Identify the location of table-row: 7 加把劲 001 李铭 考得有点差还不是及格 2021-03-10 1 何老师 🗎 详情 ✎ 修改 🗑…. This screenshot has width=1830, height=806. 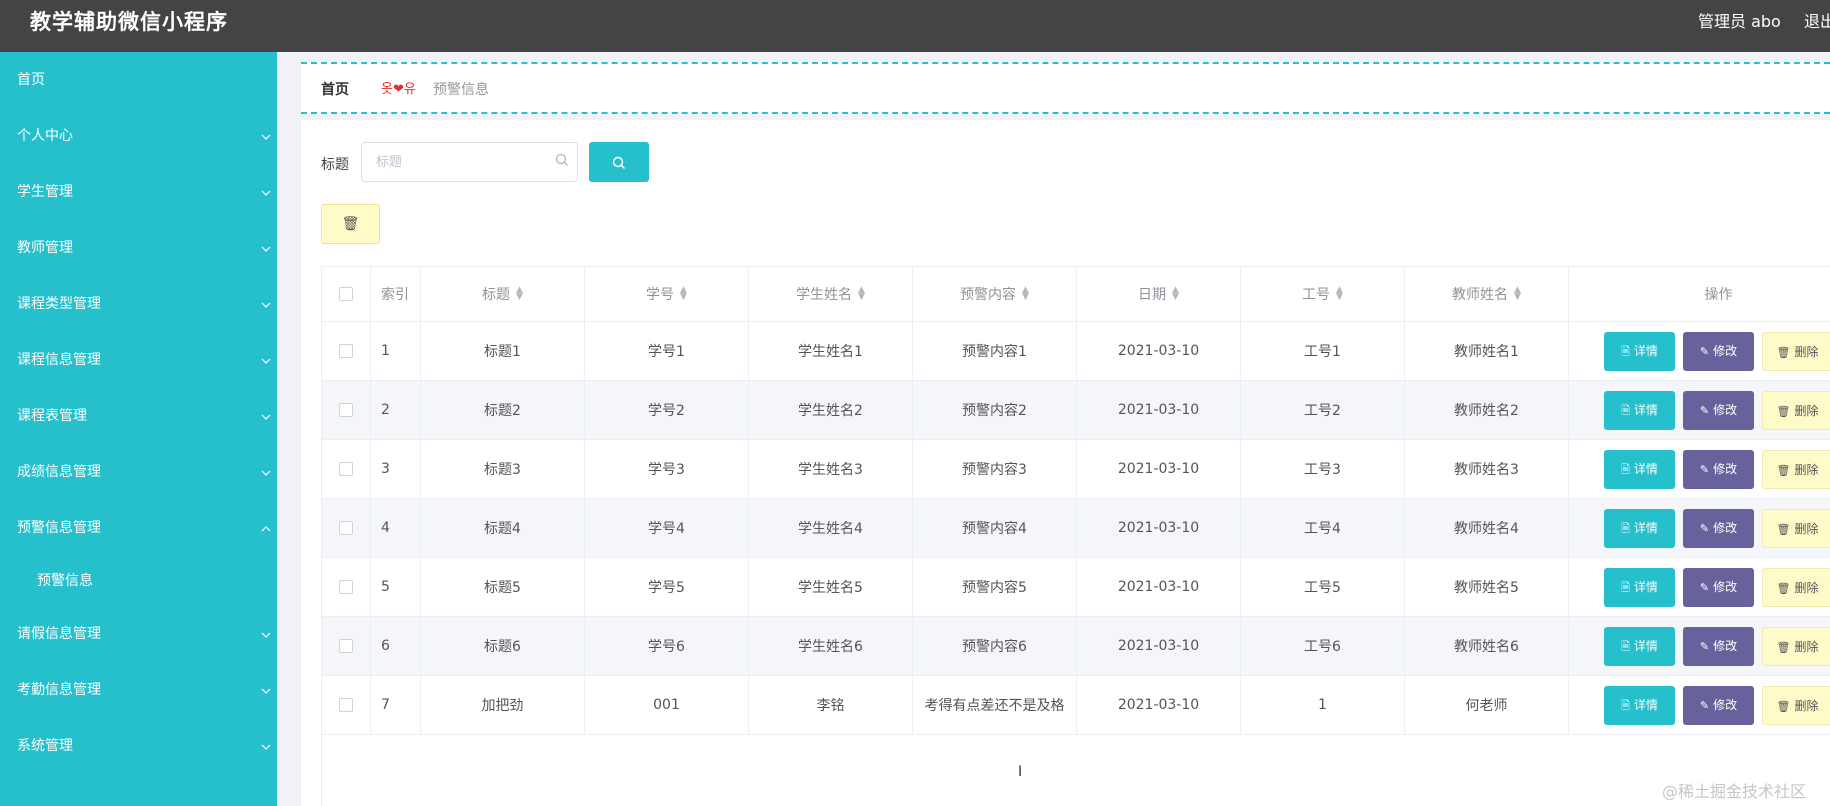
(1076, 705).